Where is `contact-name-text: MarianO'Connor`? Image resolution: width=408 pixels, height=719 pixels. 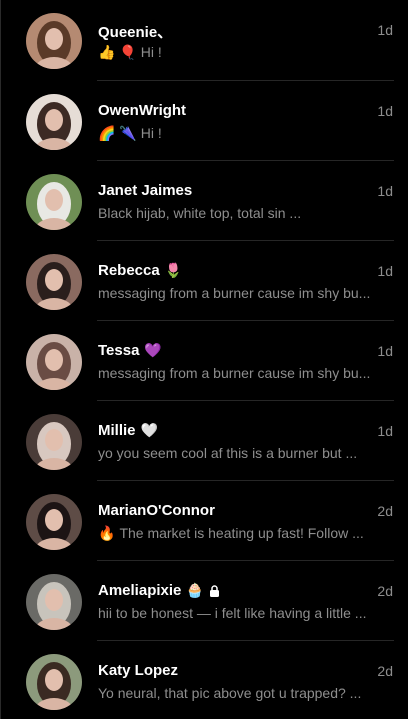
contact-name-text: MarianO'Connor is located at coordinates (156, 510).